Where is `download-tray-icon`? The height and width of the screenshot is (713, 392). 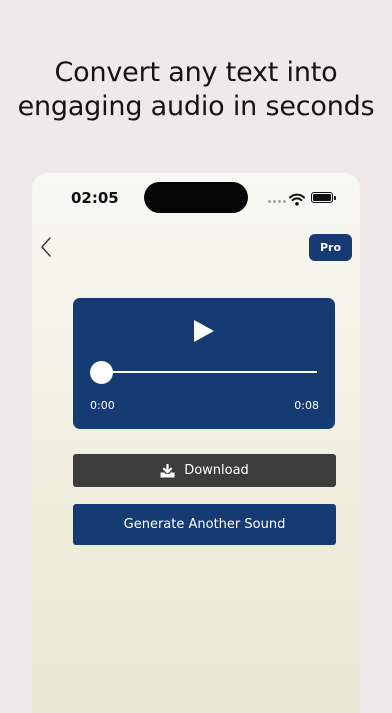
download-tray-icon is located at coordinates (167, 470).